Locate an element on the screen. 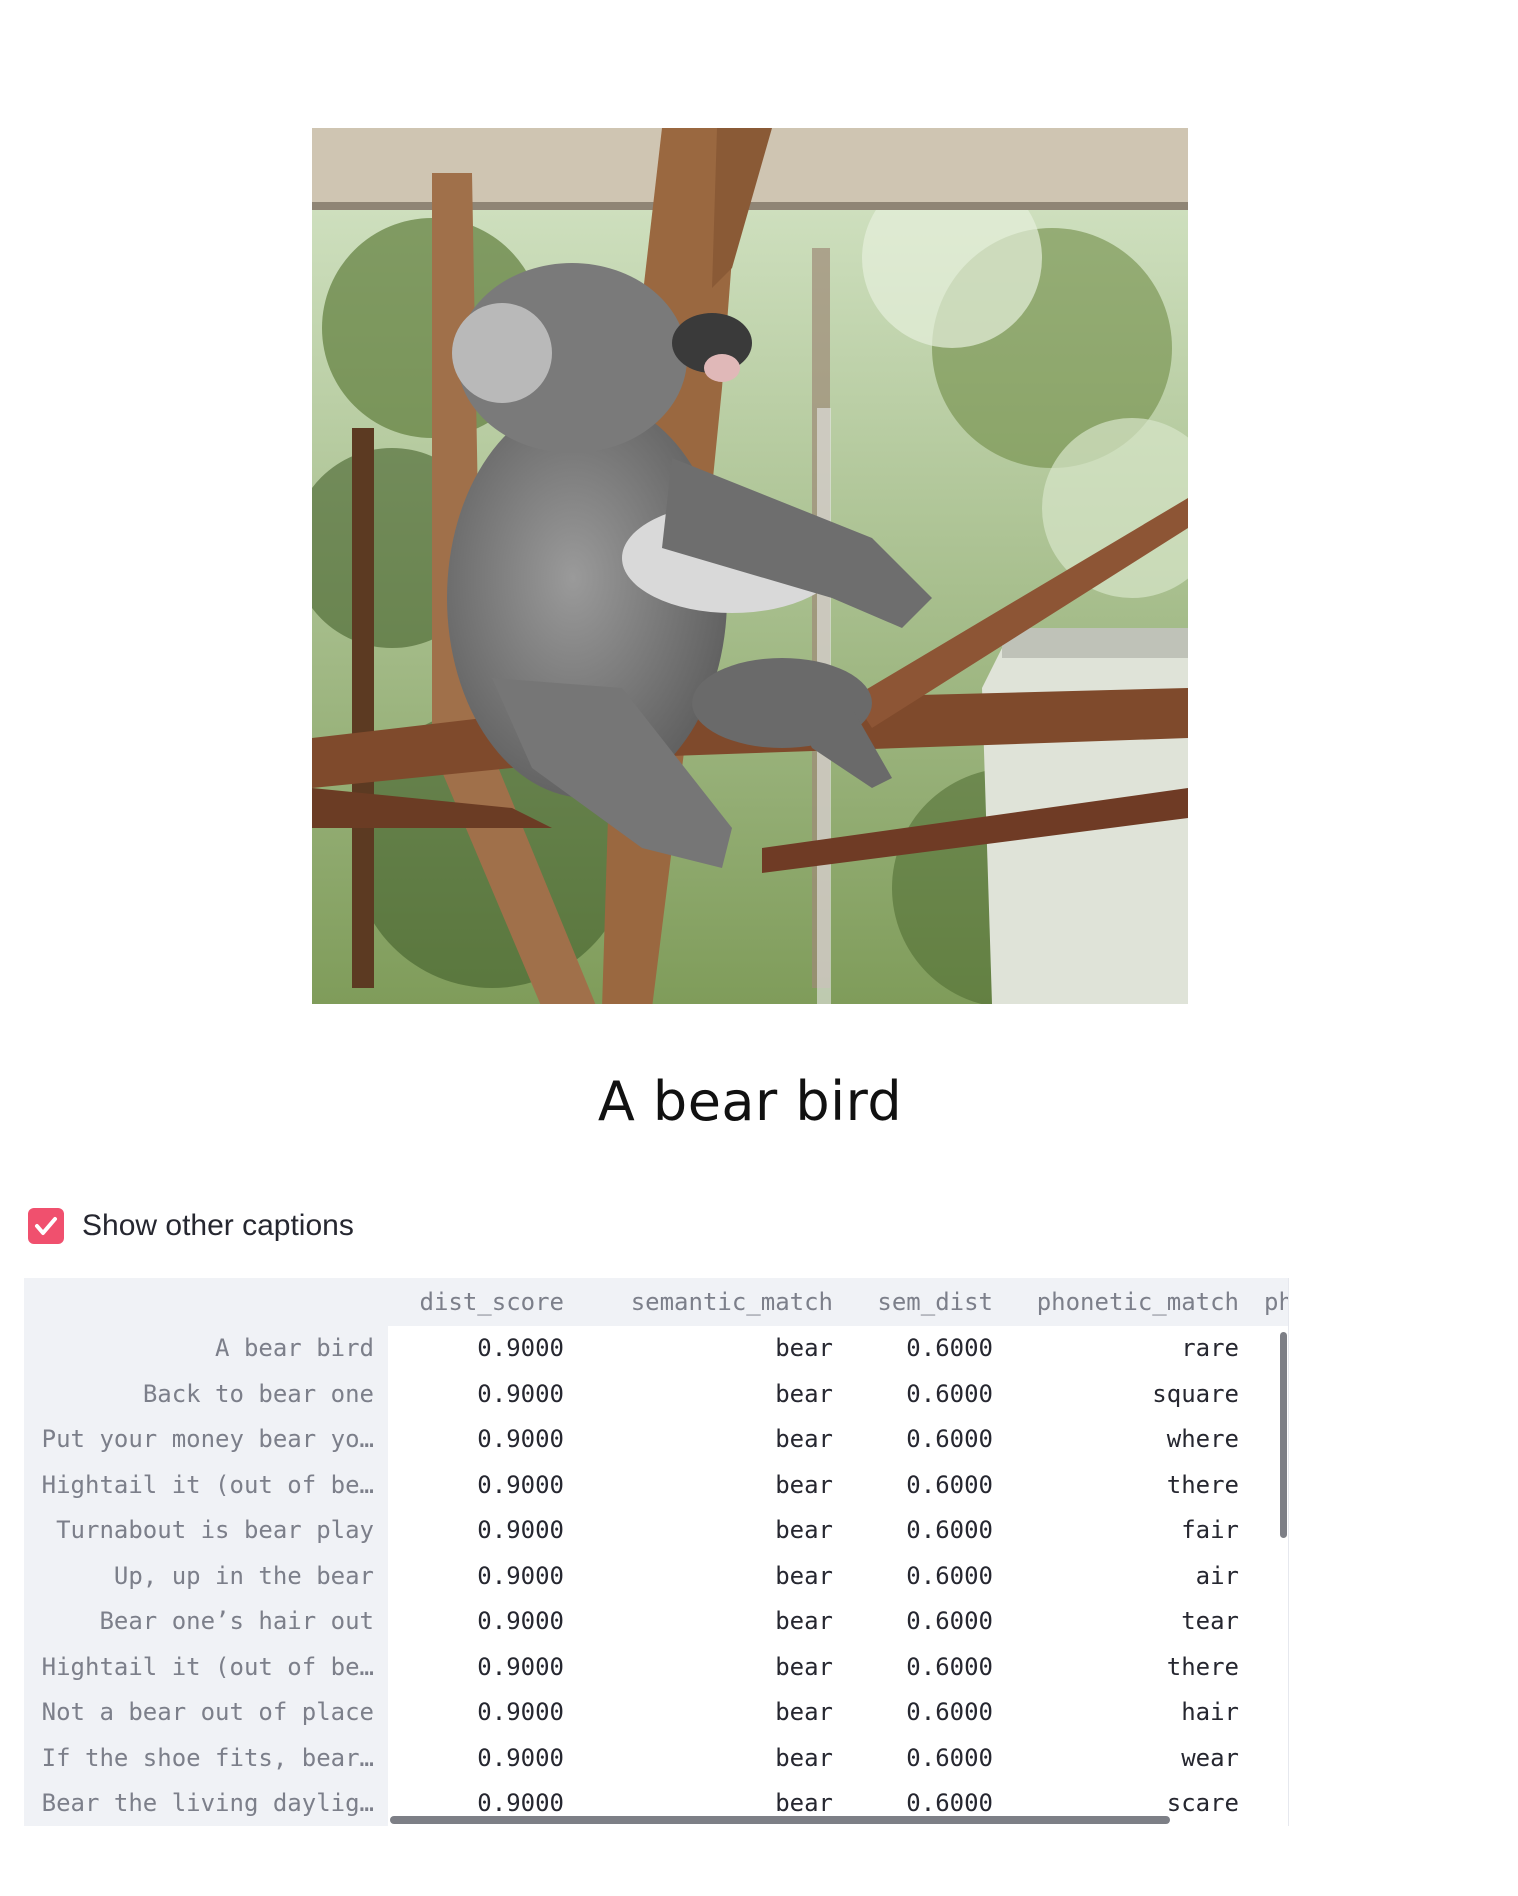  cell-phonetic-match: hair is located at coordinates (1116, 1713).